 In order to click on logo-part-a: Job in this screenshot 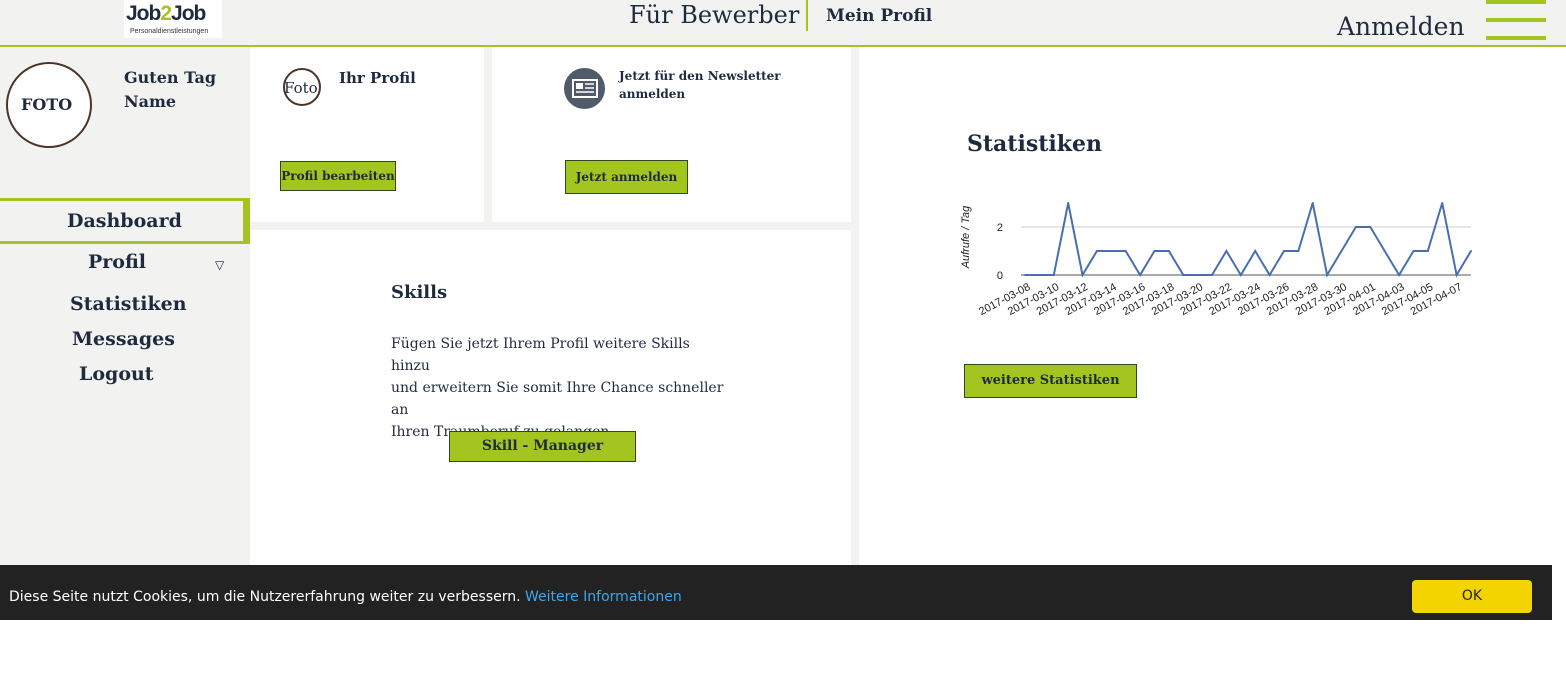, I will do `click(143, 13)`.